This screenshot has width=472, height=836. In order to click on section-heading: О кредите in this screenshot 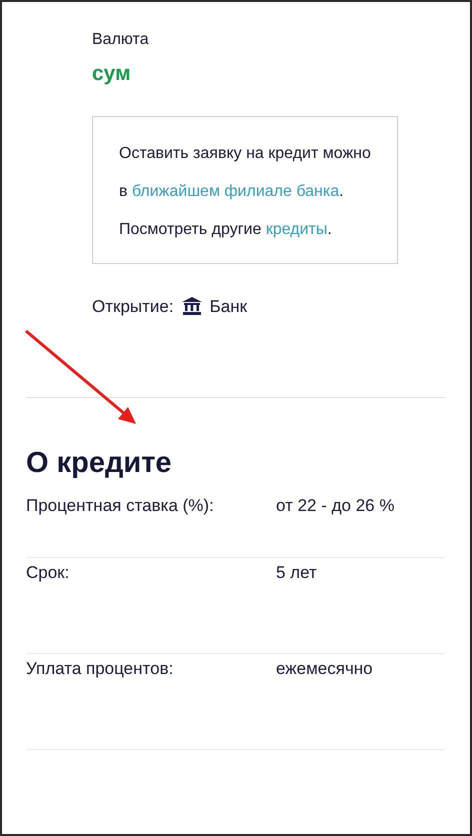, I will do `click(99, 463)`.